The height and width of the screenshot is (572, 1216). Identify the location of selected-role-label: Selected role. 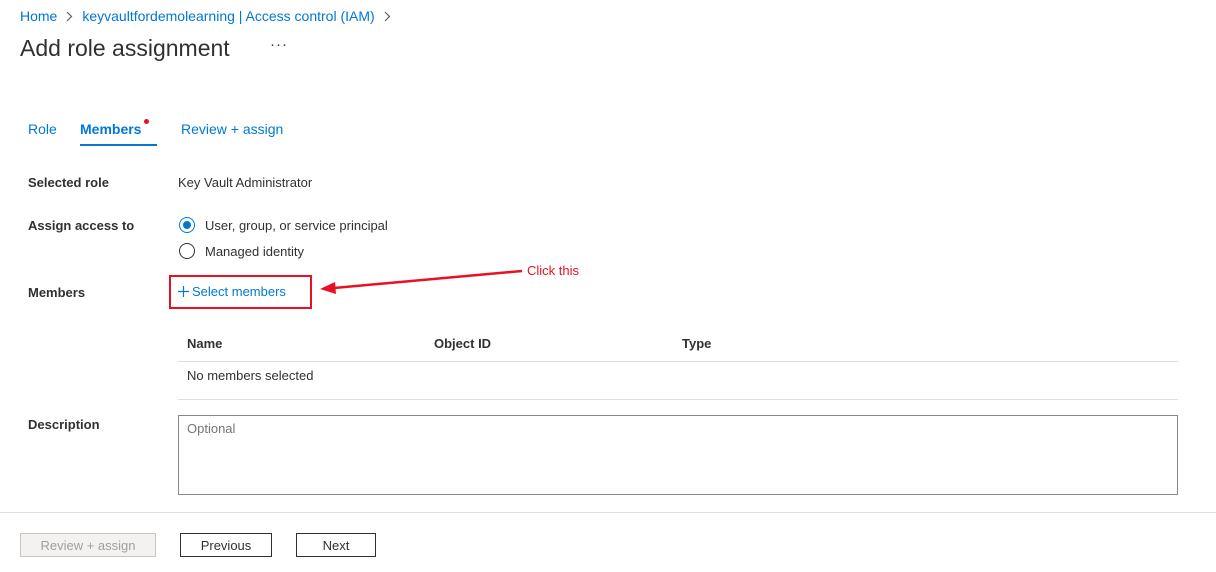
(68, 182).